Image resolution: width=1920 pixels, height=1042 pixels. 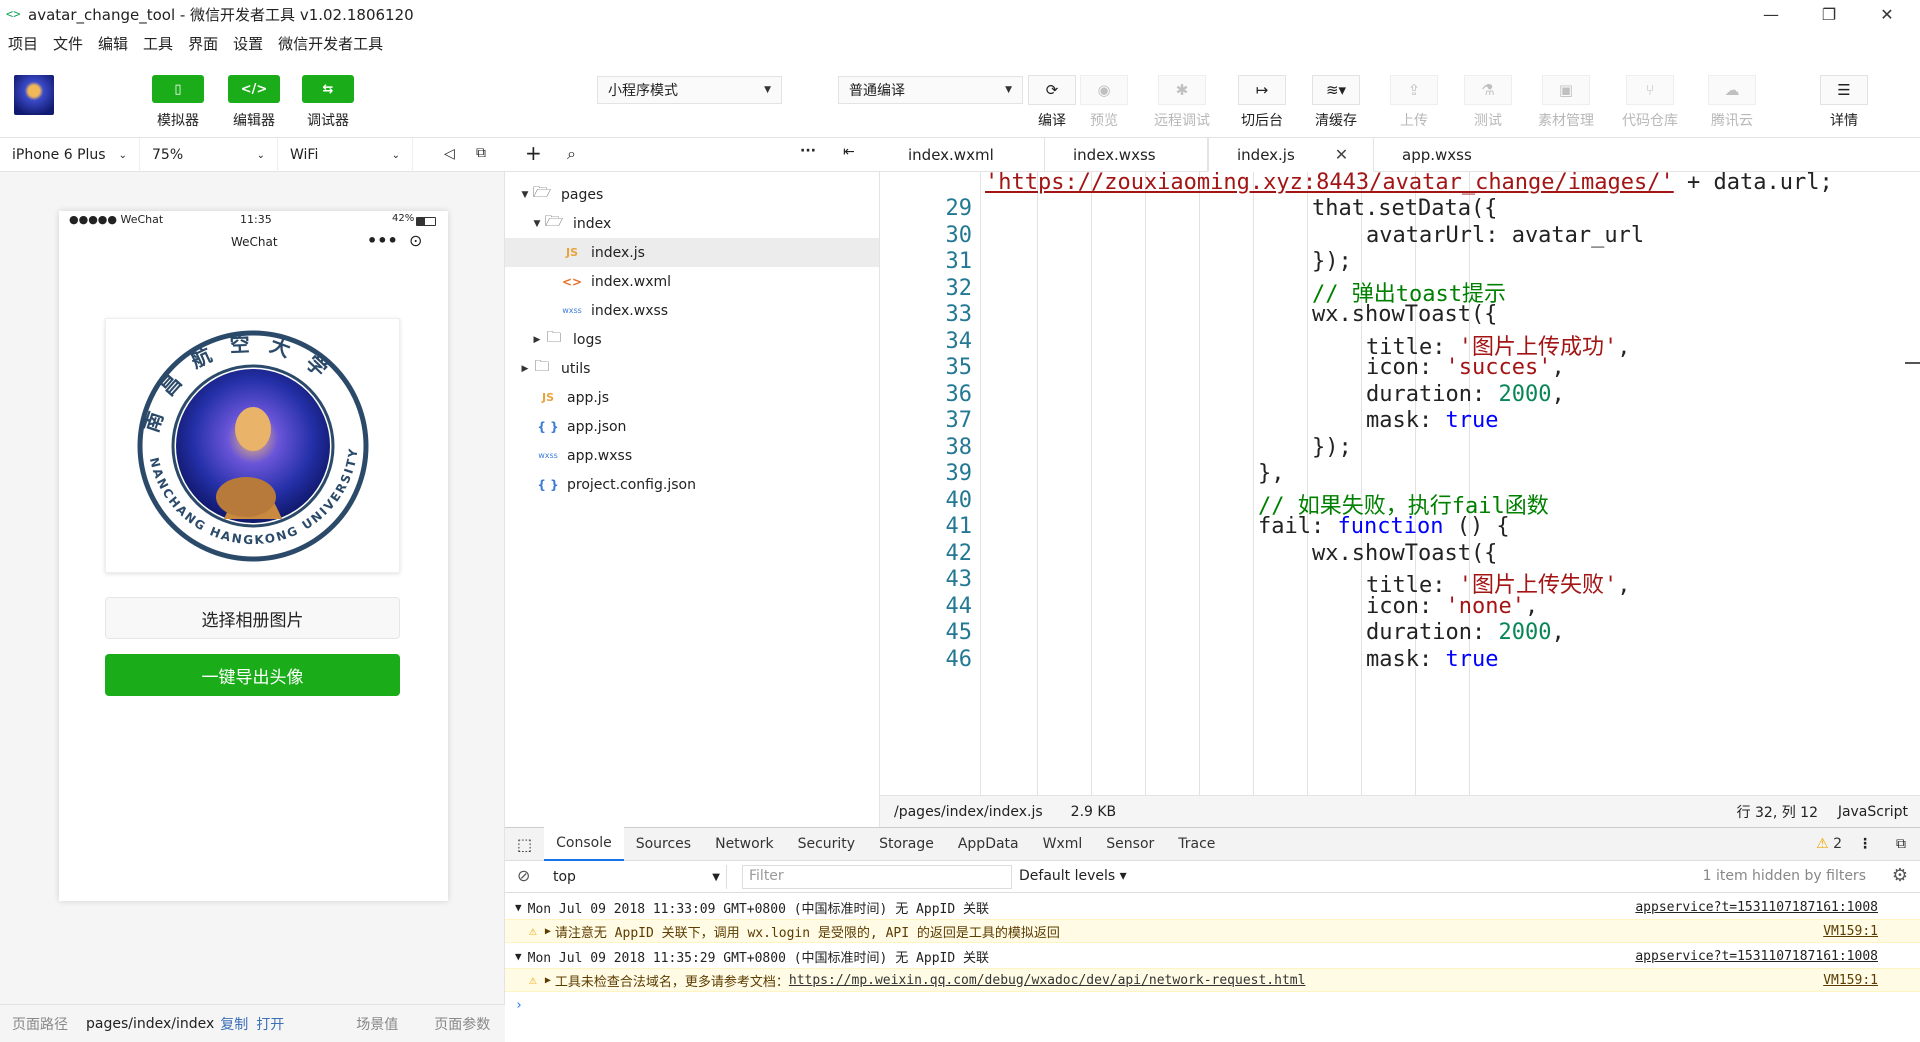 I want to click on tree-item-index-js: JS index.js, so click(x=692, y=252).